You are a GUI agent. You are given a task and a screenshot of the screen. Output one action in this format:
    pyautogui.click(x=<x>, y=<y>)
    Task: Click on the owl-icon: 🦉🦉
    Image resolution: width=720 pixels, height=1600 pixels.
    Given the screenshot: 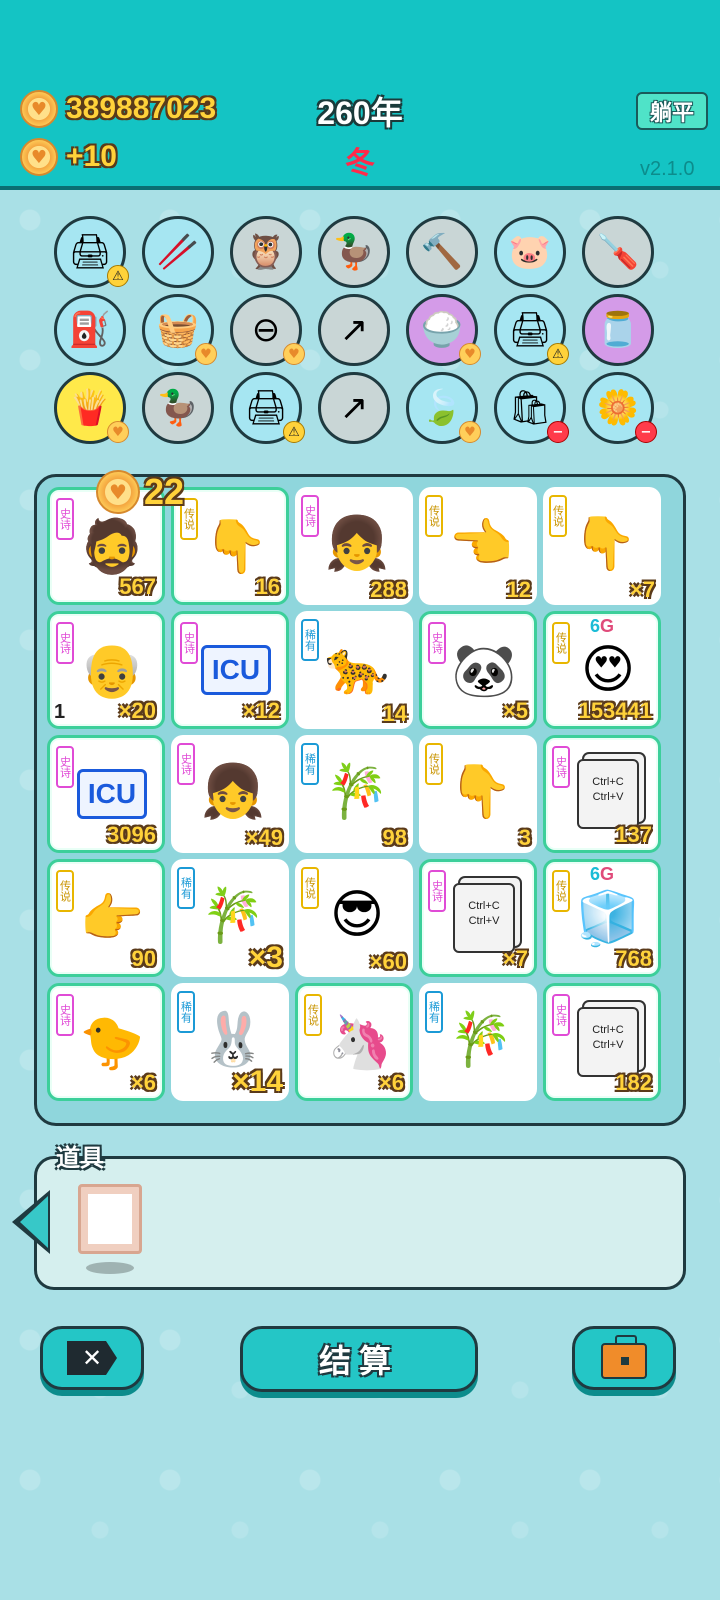 What is the action you would take?
    pyautogui.click(x=266, y=252)
    